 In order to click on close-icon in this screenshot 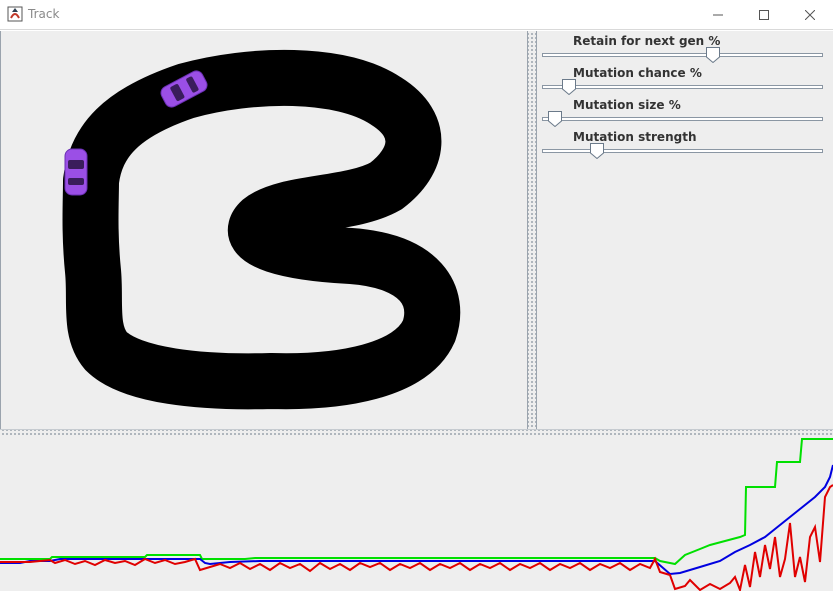, I will do `click(810, 15)`.